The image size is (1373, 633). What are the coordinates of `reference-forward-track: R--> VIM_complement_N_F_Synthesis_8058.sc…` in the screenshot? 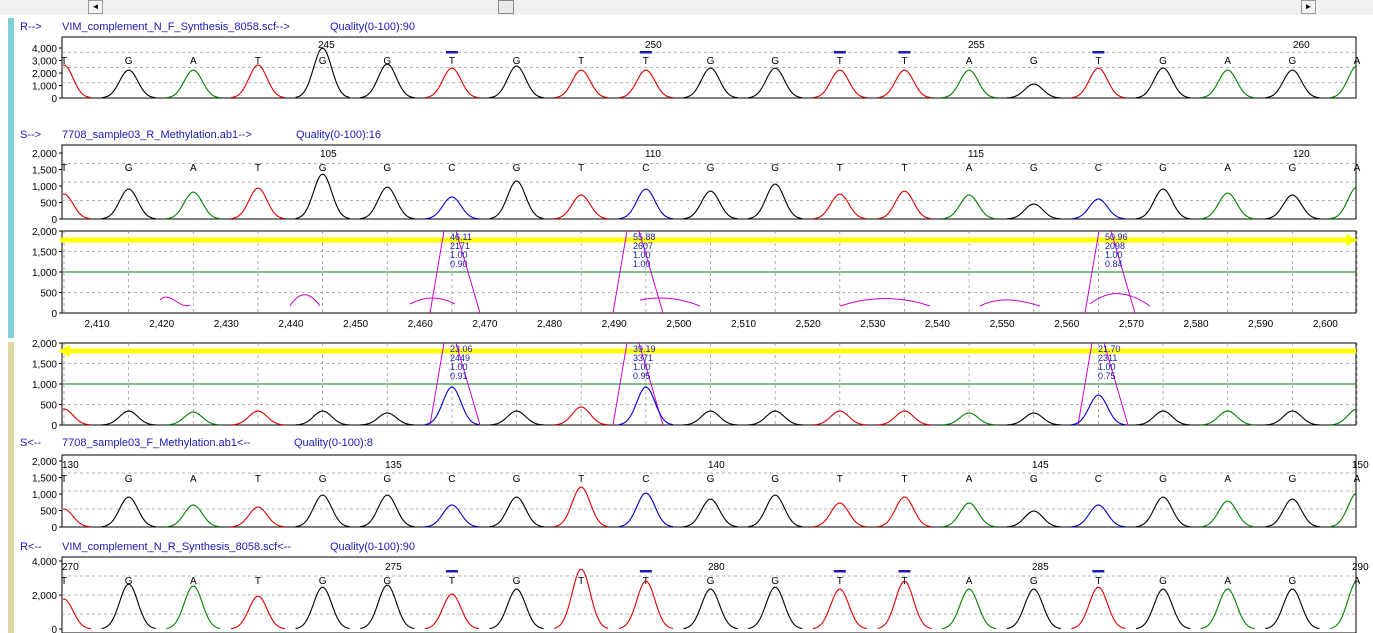 It's located at (690, 63).